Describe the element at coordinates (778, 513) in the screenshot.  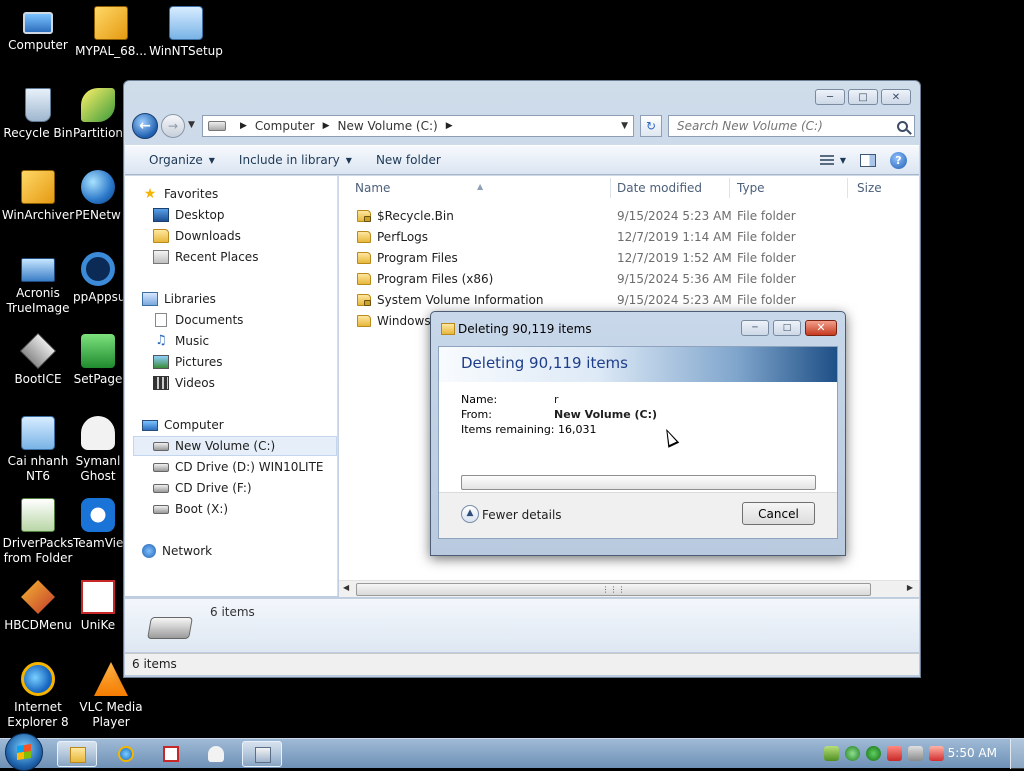
I see `cancel-button: Cancel` at that location.